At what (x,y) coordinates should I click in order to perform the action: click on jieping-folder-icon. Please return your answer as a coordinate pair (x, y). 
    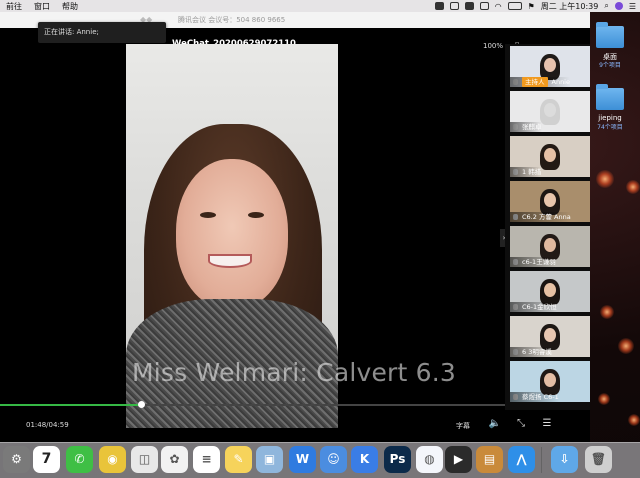
    Looking at the image, I should click on (610, 97).